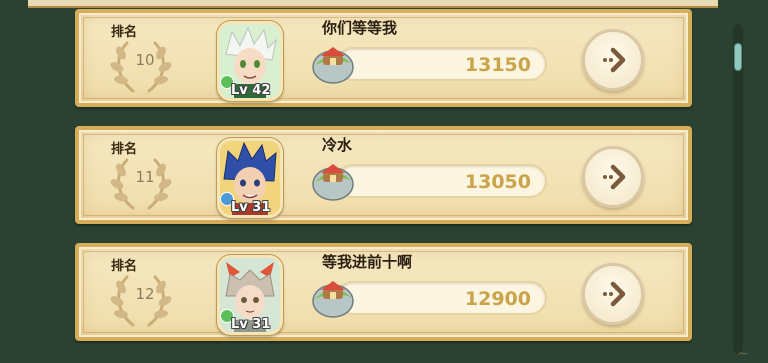 This screenshot has width=768, height=363. Describe the element at coordinates (441, 181) in the screenshot. I see `score-bar: 13050` at that location.